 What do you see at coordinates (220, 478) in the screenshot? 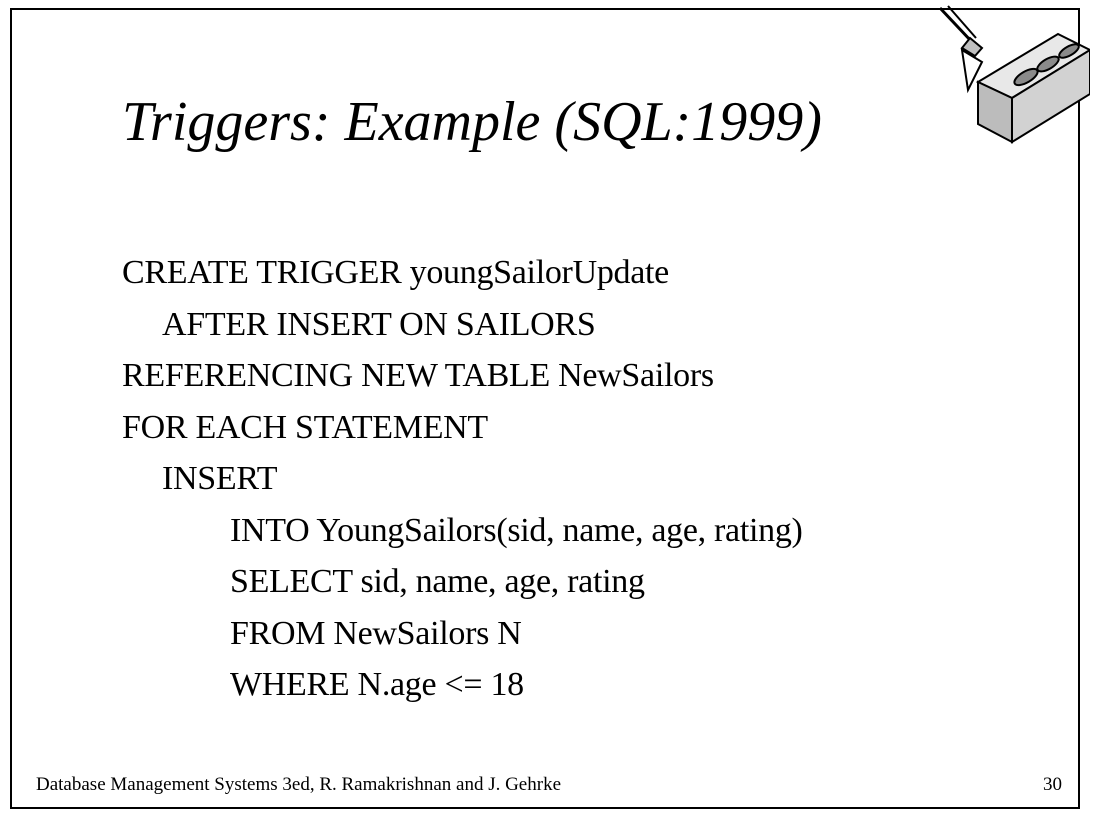
I see `code-line: INSERT` at bounding box center [220, 478].